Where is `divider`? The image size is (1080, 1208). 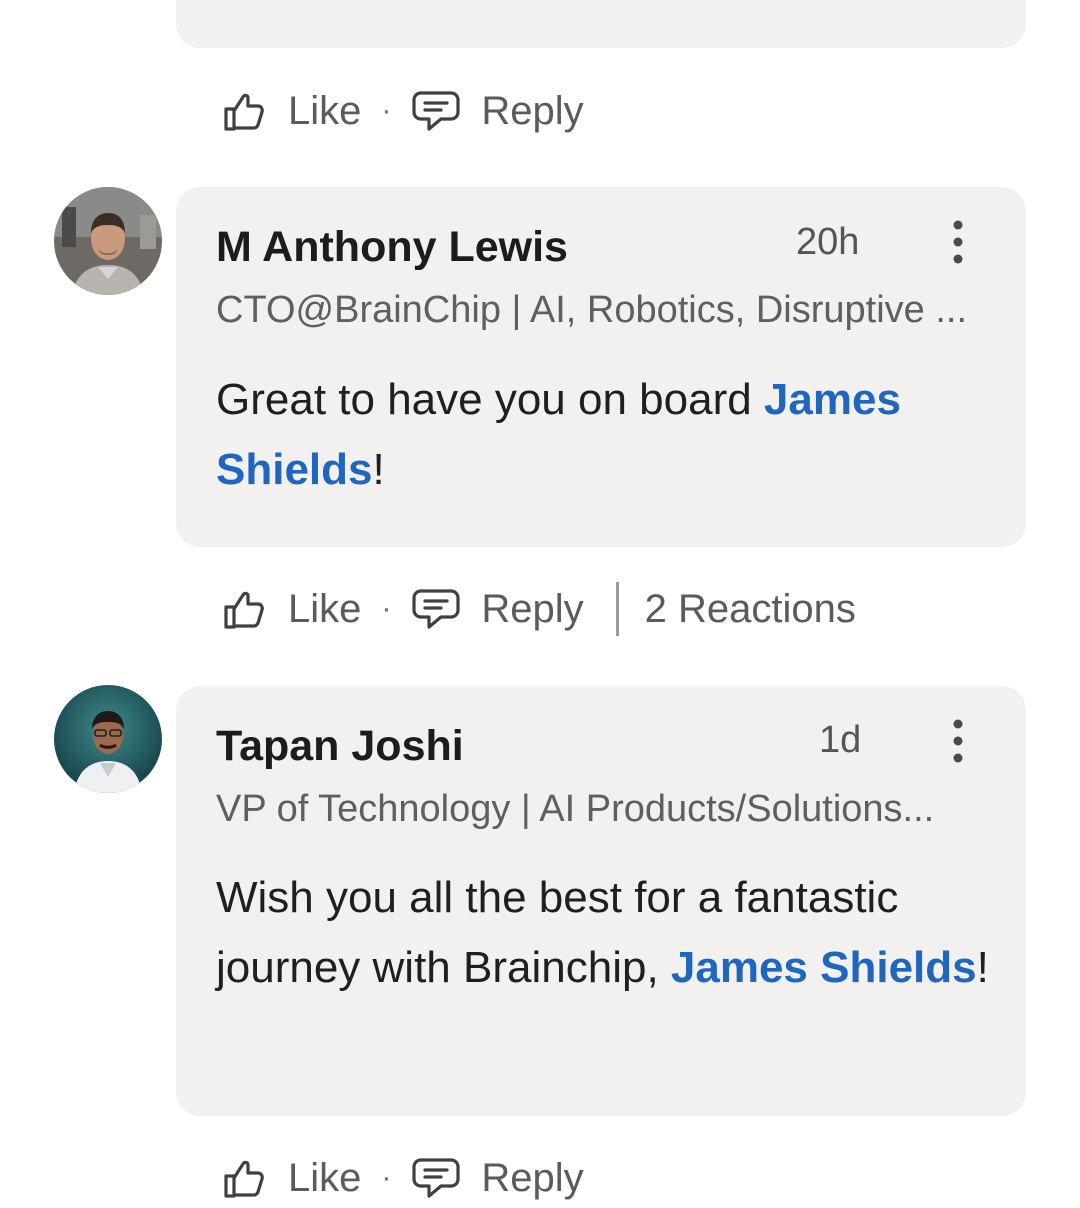 divider is located at coordinates (617, 609).